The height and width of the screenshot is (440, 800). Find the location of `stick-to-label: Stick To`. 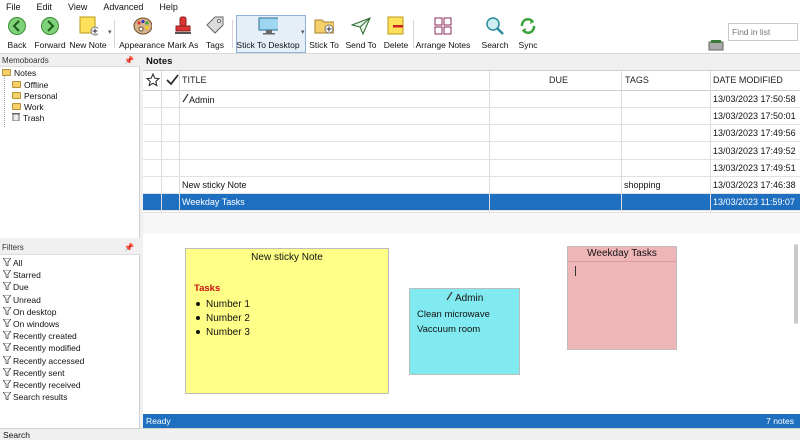

stick-to-label: Stick To is located at coordinates (324, 45).